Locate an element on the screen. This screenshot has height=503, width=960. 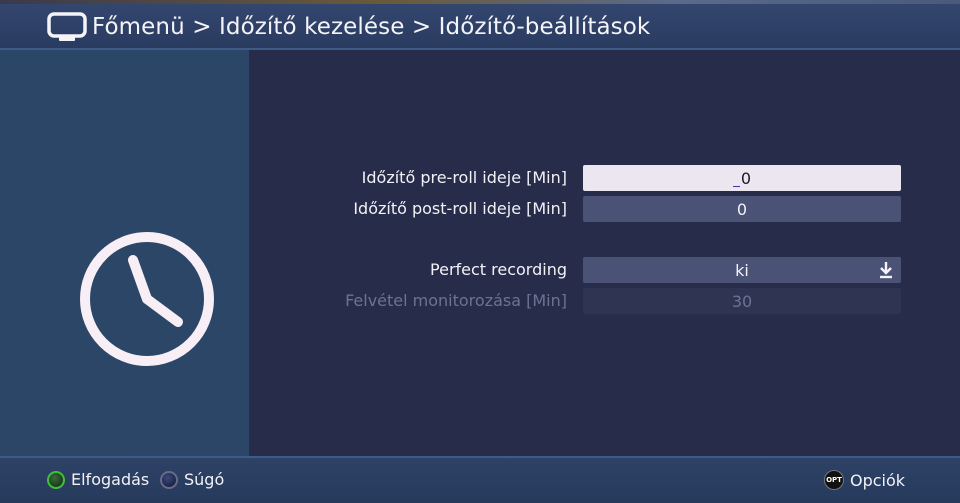
setting-row-preroll: Időzítő pre-roll ideje [Min] 0 is located at coordinates (604, 178).